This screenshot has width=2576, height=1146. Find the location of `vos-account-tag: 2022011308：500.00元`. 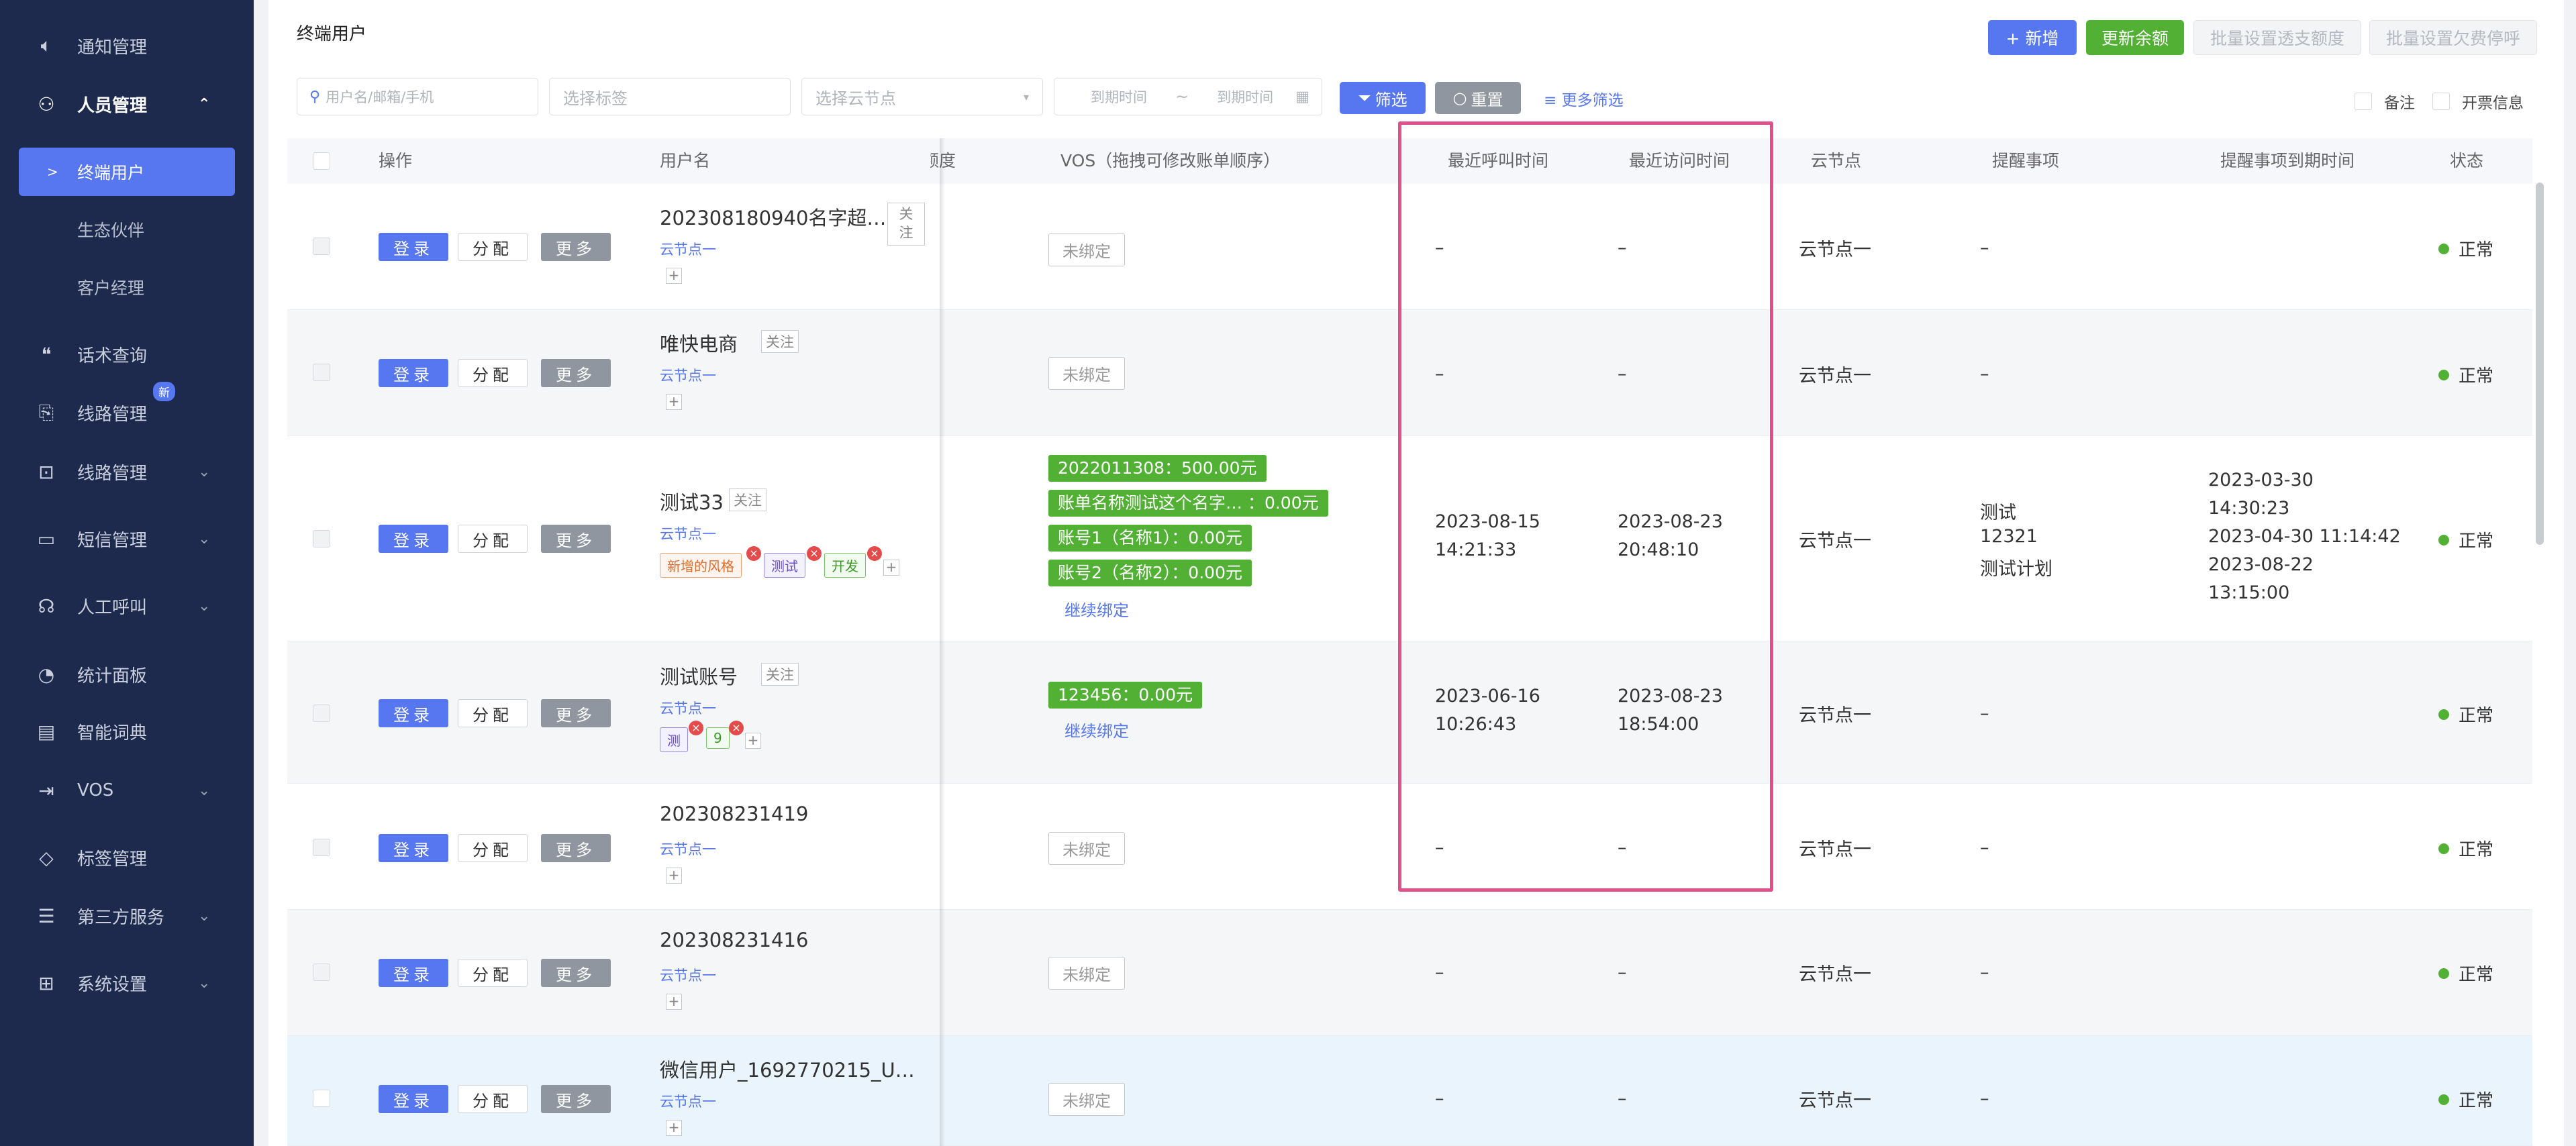

vos-account-tag: 2022011308：500.00元 is located at coordinates (1157, 468).